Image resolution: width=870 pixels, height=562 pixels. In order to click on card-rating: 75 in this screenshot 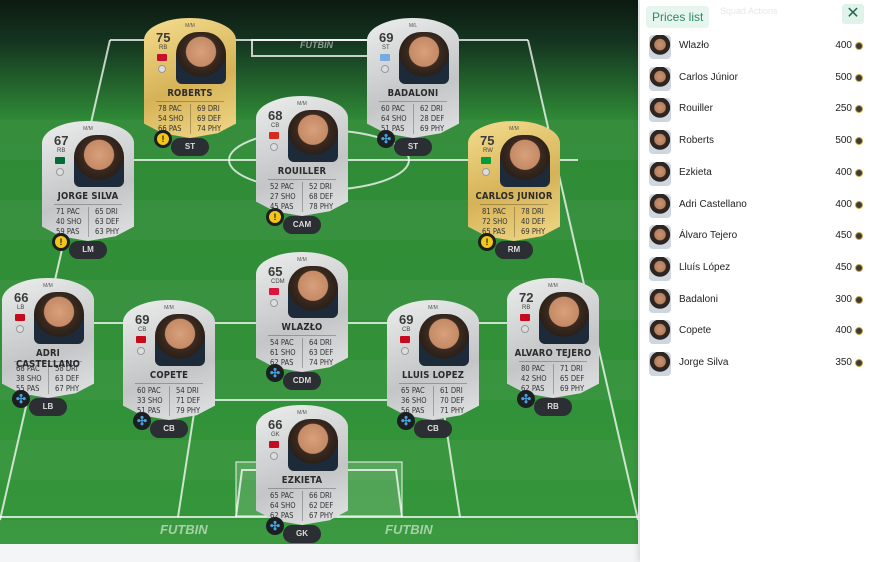, I will do `click(163, 37)`.